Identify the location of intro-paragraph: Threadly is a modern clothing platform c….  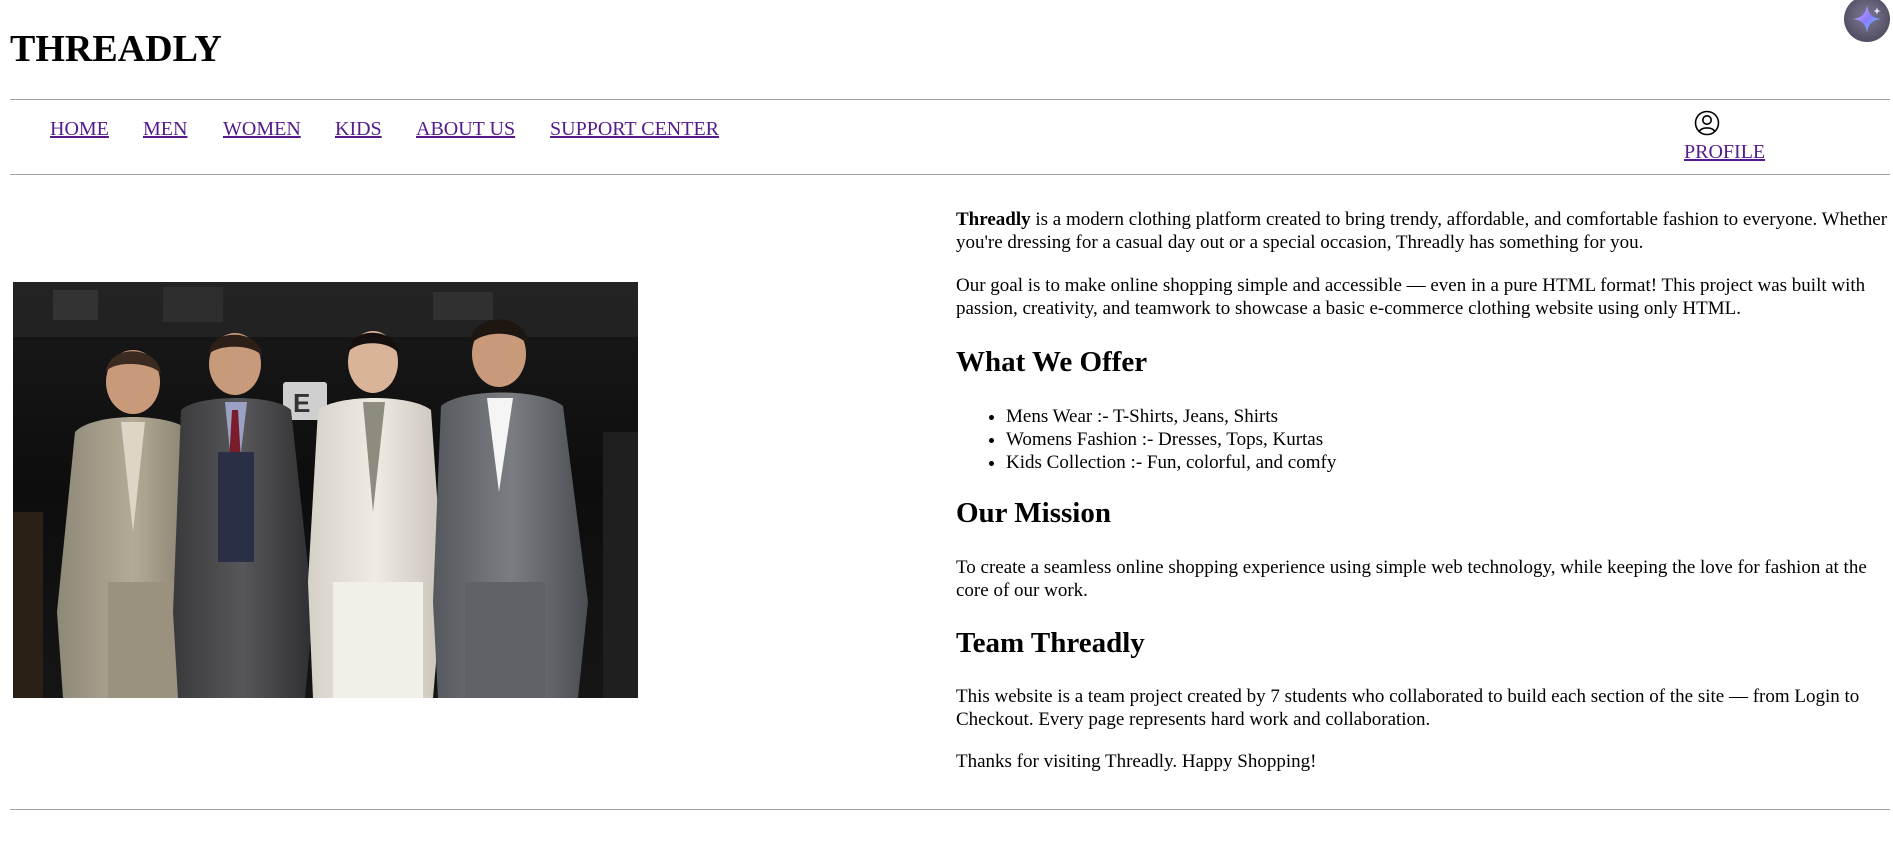
(1424, 231).